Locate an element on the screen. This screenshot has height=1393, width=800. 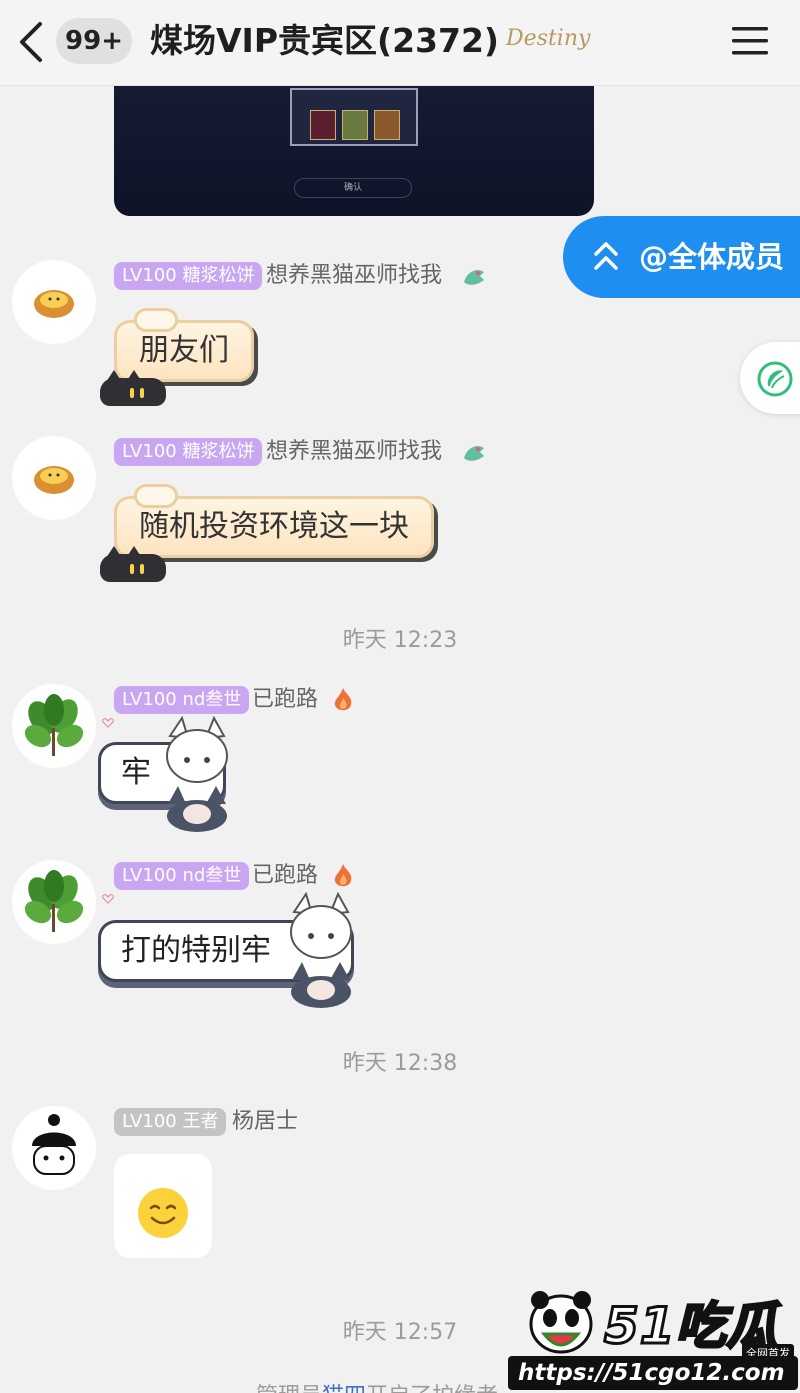
side-floating-button is located at coordinates (770, 378).